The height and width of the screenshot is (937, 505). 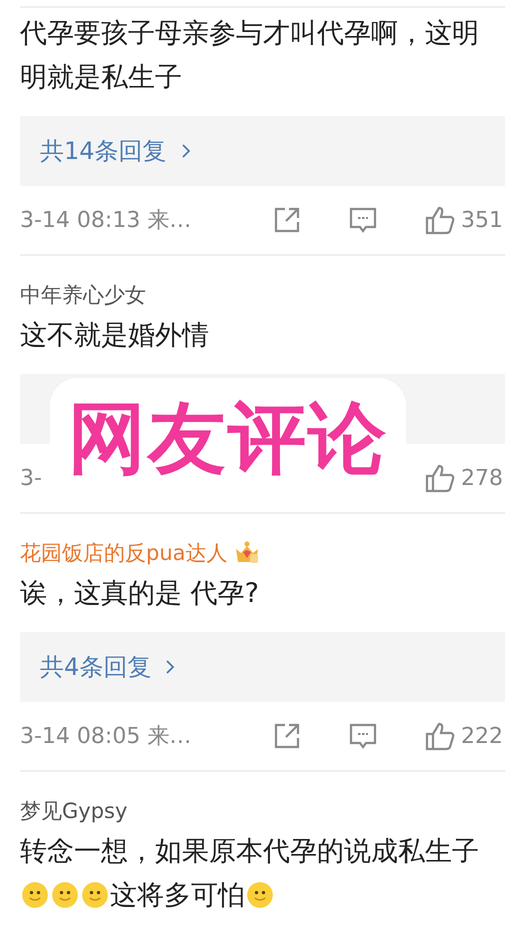 What do you see at coordinates (31, 478) in the screenshot?
I see `comment-time: 3-` at bounding box center [31, 478].